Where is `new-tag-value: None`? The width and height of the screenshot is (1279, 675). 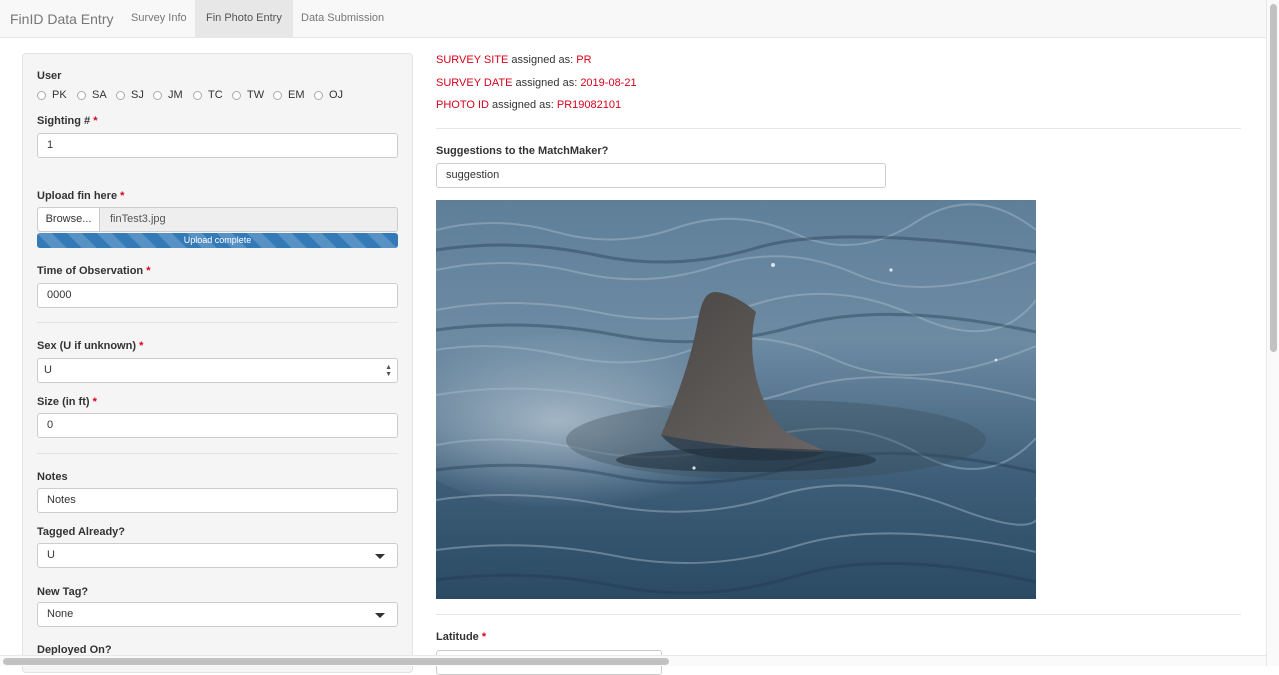 new-tag-value: None is located at coordinates (60, 614).